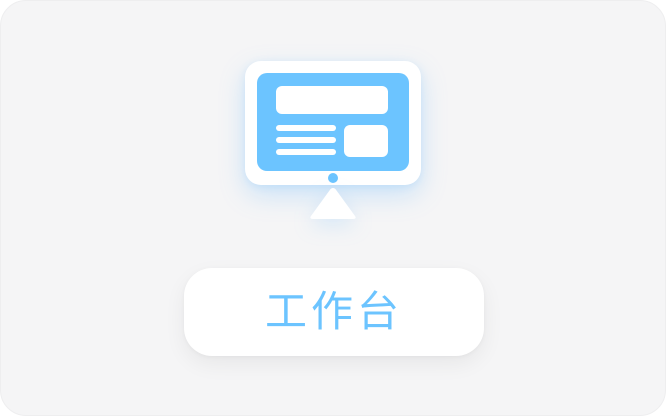 This screenshot has width=666, height=416. I want to click on workbench-label: 工作台, so click(333, 311).